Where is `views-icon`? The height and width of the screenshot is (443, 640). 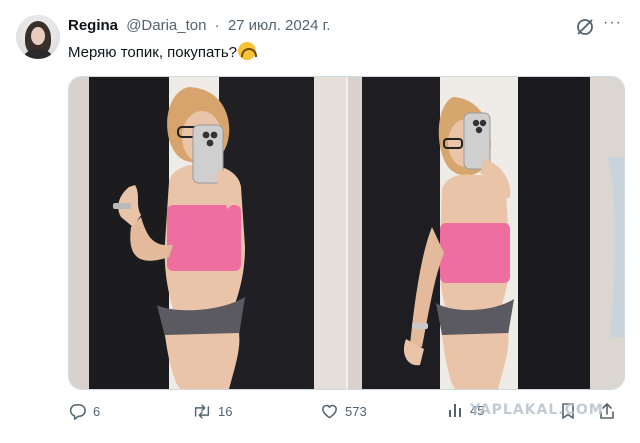 views-icon is located at coordinates (456, 410).